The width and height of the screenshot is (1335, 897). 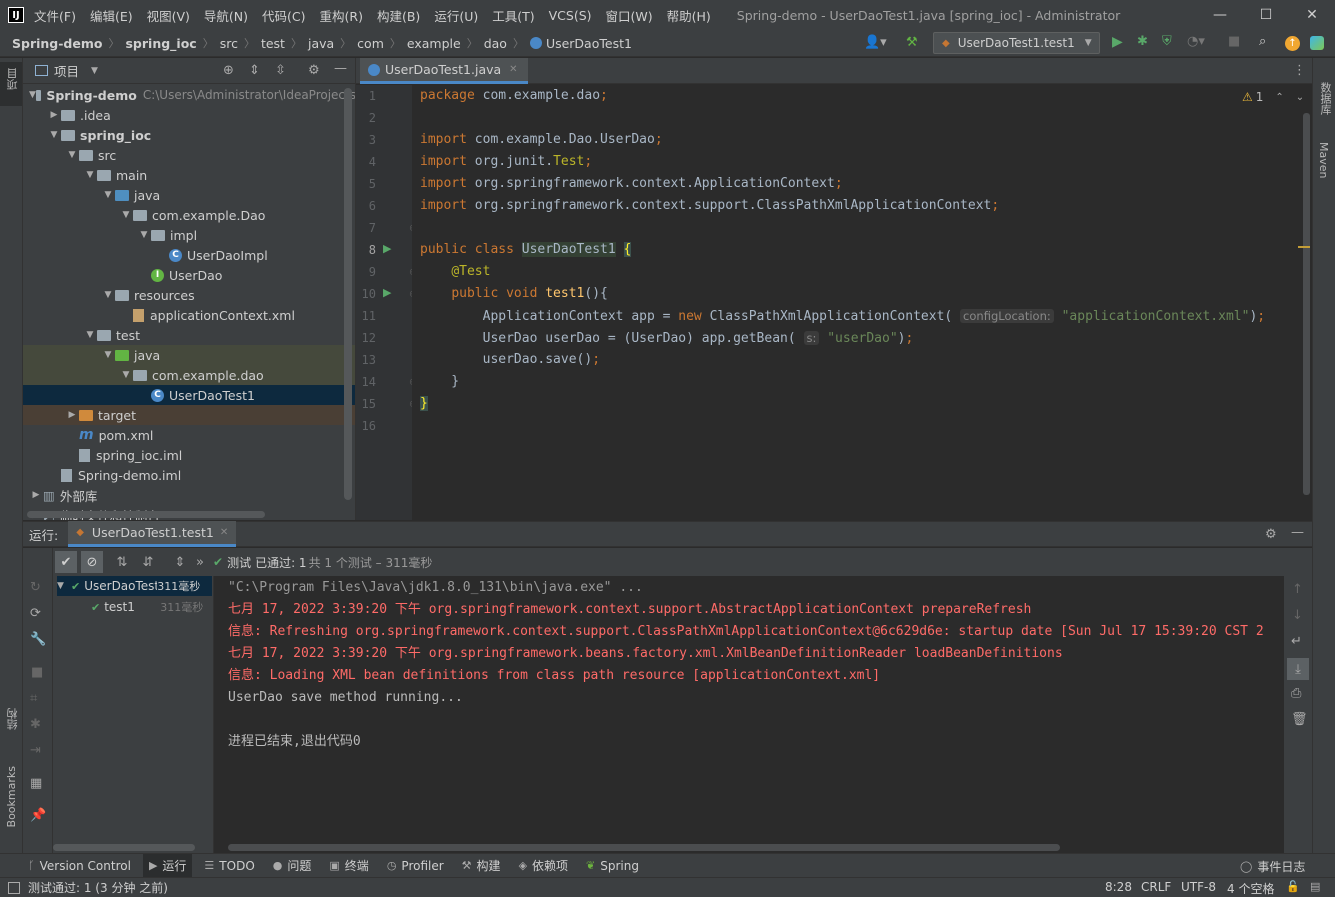 What do you see at coordinates (543, 865) in the screenshot?
I see `toolwindow-dependencies: ◈ 依赖项` at bounding box center [543, 865].